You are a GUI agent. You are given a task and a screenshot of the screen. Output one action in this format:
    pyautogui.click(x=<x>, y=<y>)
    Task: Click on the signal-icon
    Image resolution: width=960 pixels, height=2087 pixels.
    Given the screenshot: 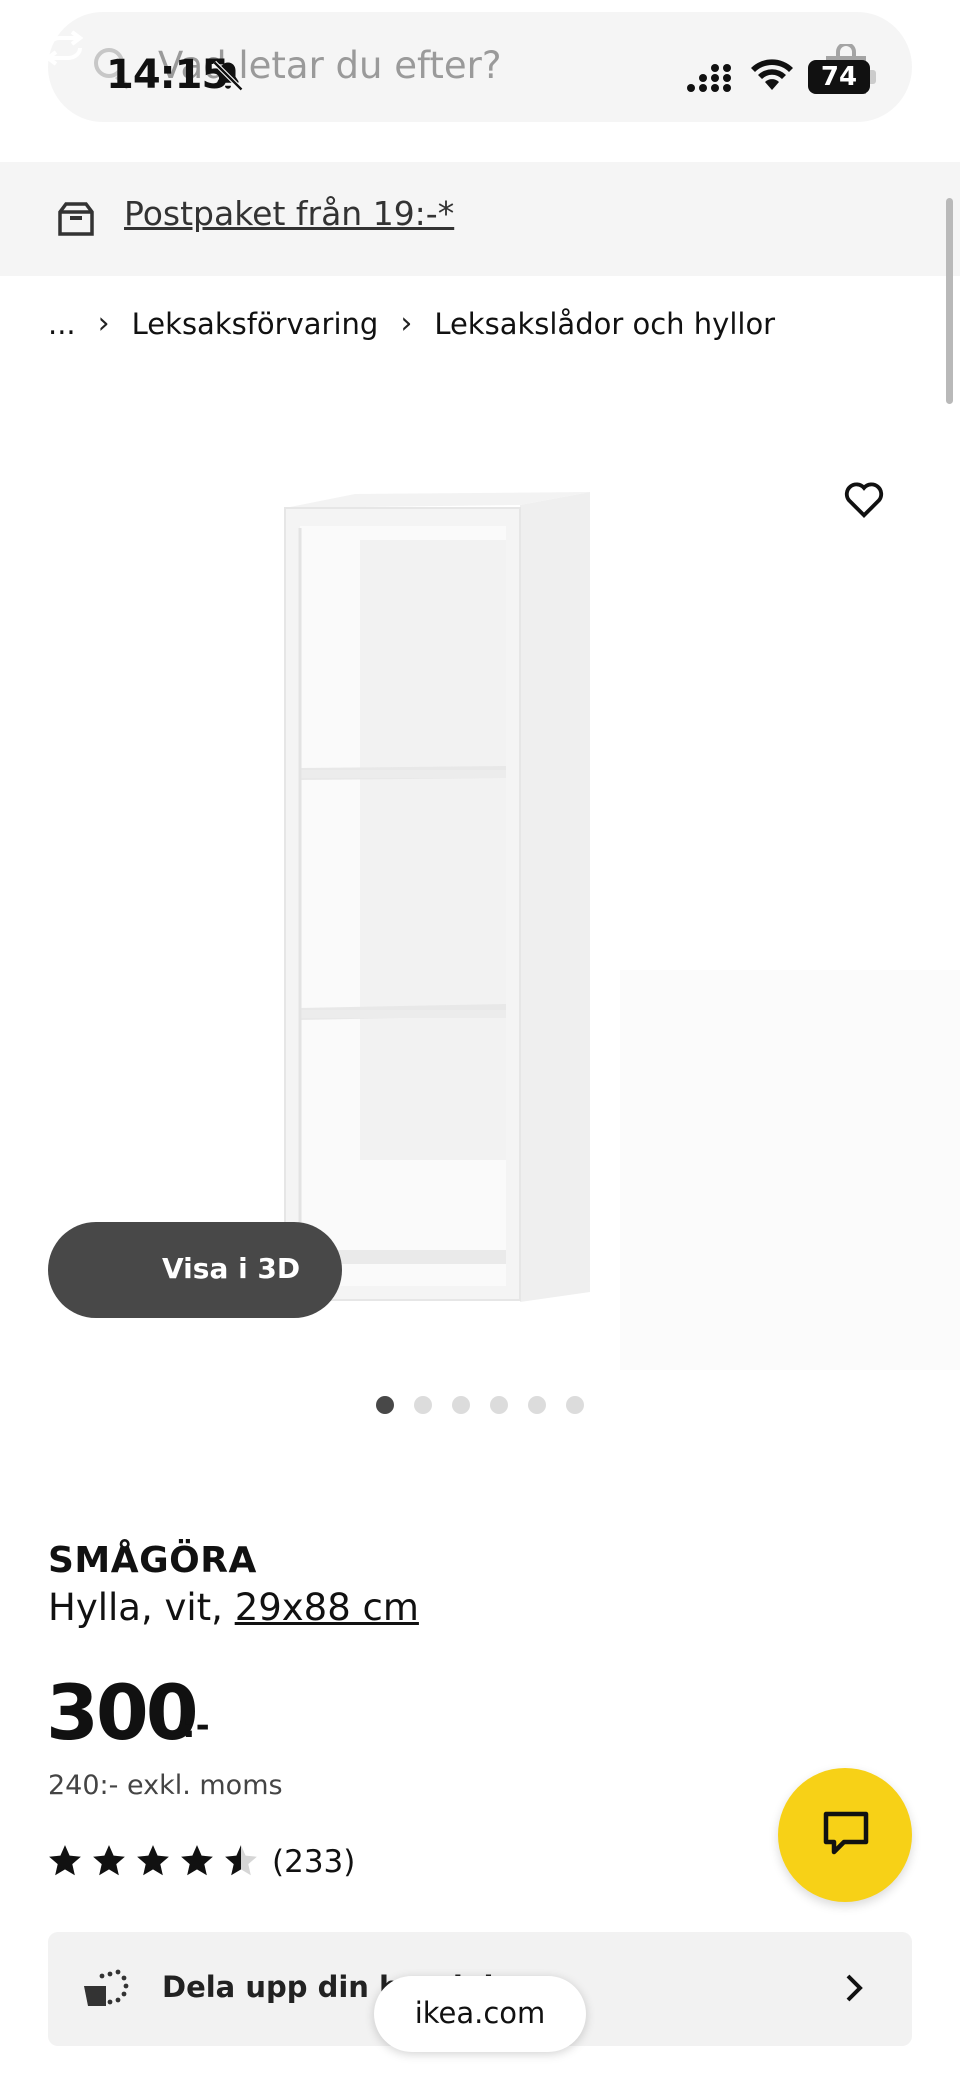 What is the action you would take?
    pyautogui.click(x=709, y=78)
    